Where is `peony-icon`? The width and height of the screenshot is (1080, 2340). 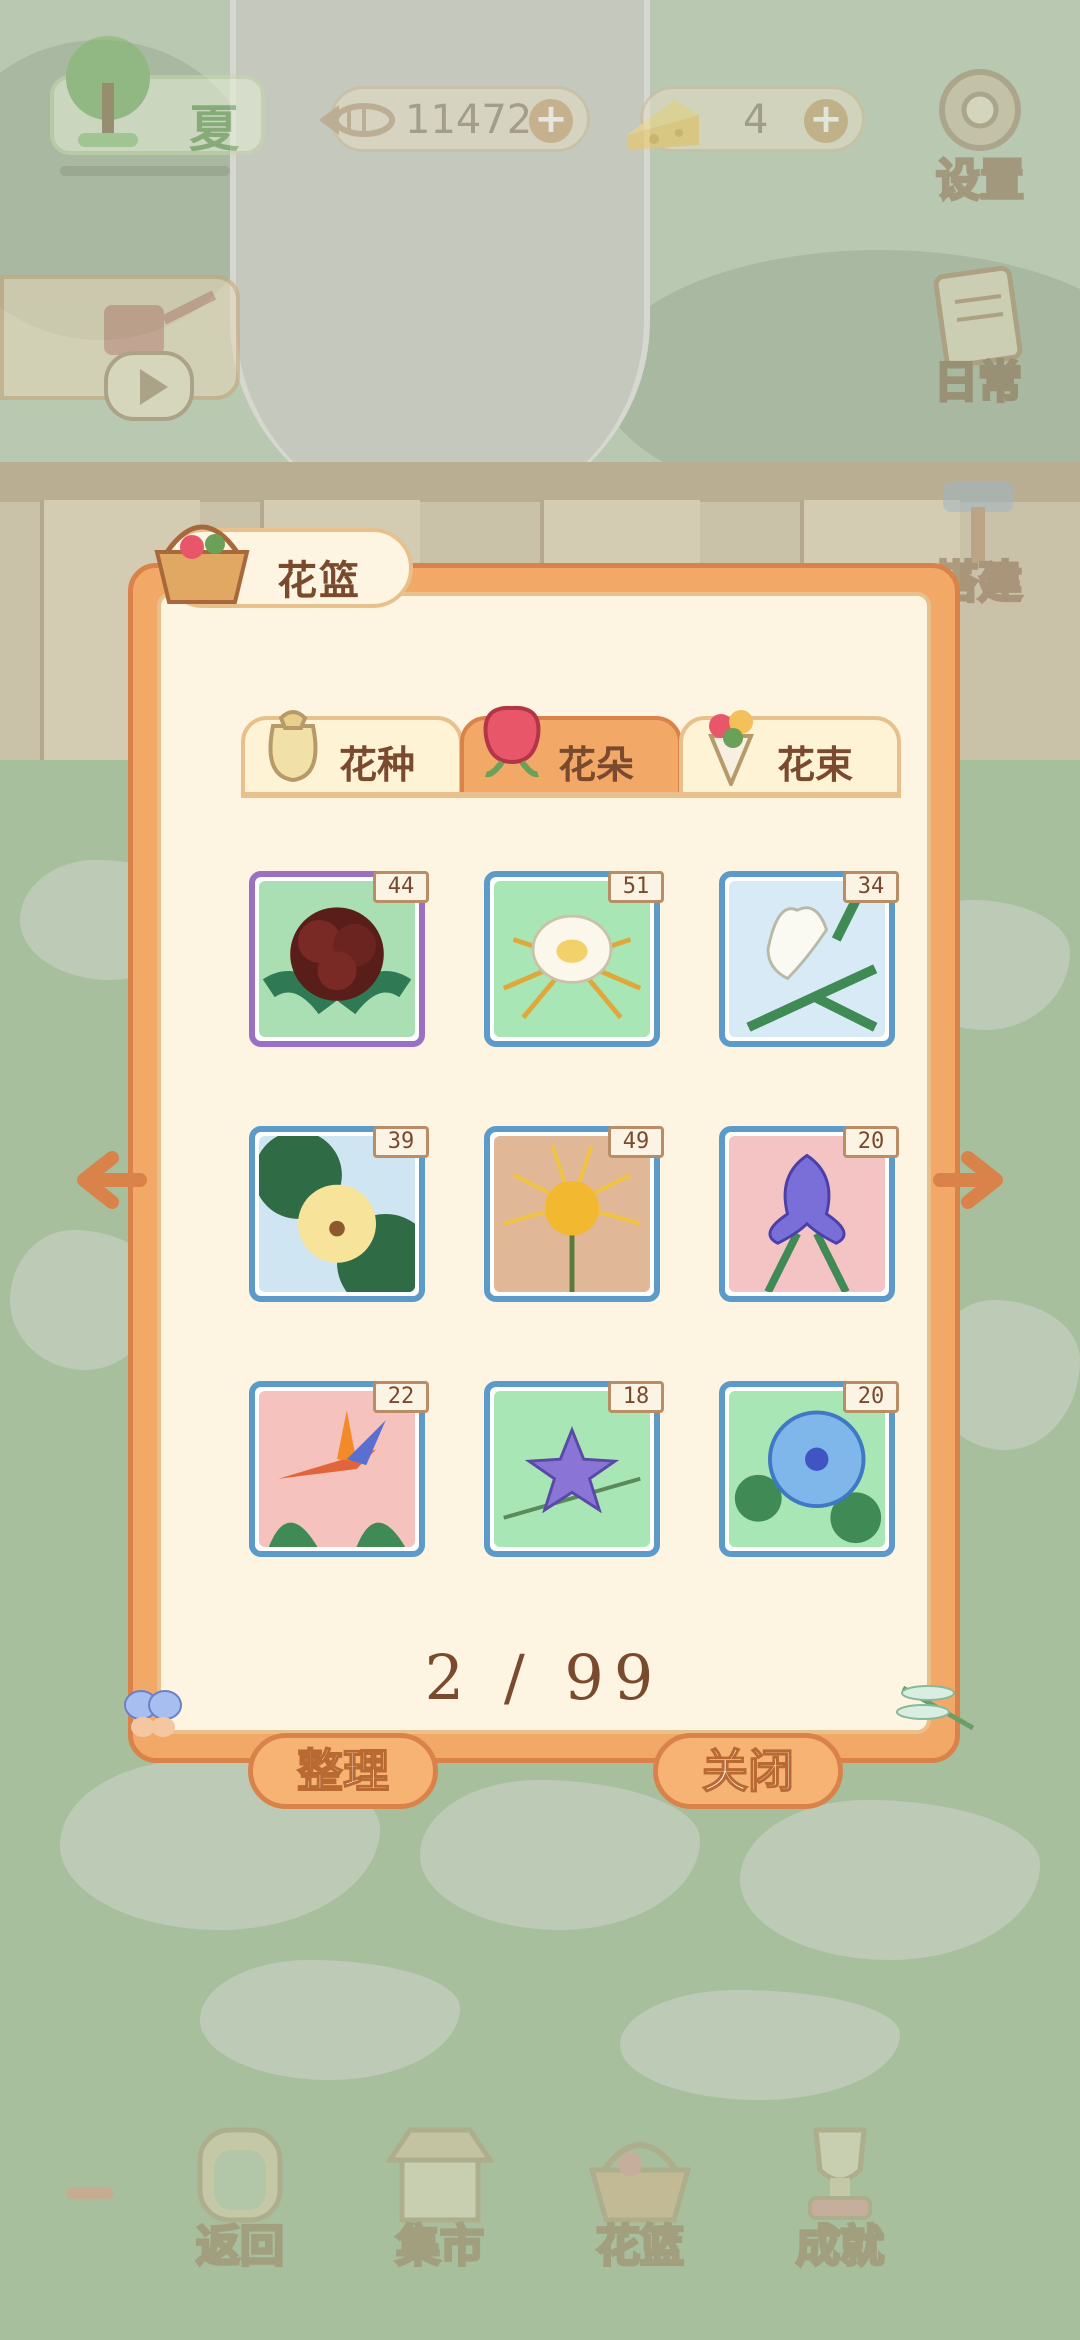
peony-icon is located at coordinates (337, 959).